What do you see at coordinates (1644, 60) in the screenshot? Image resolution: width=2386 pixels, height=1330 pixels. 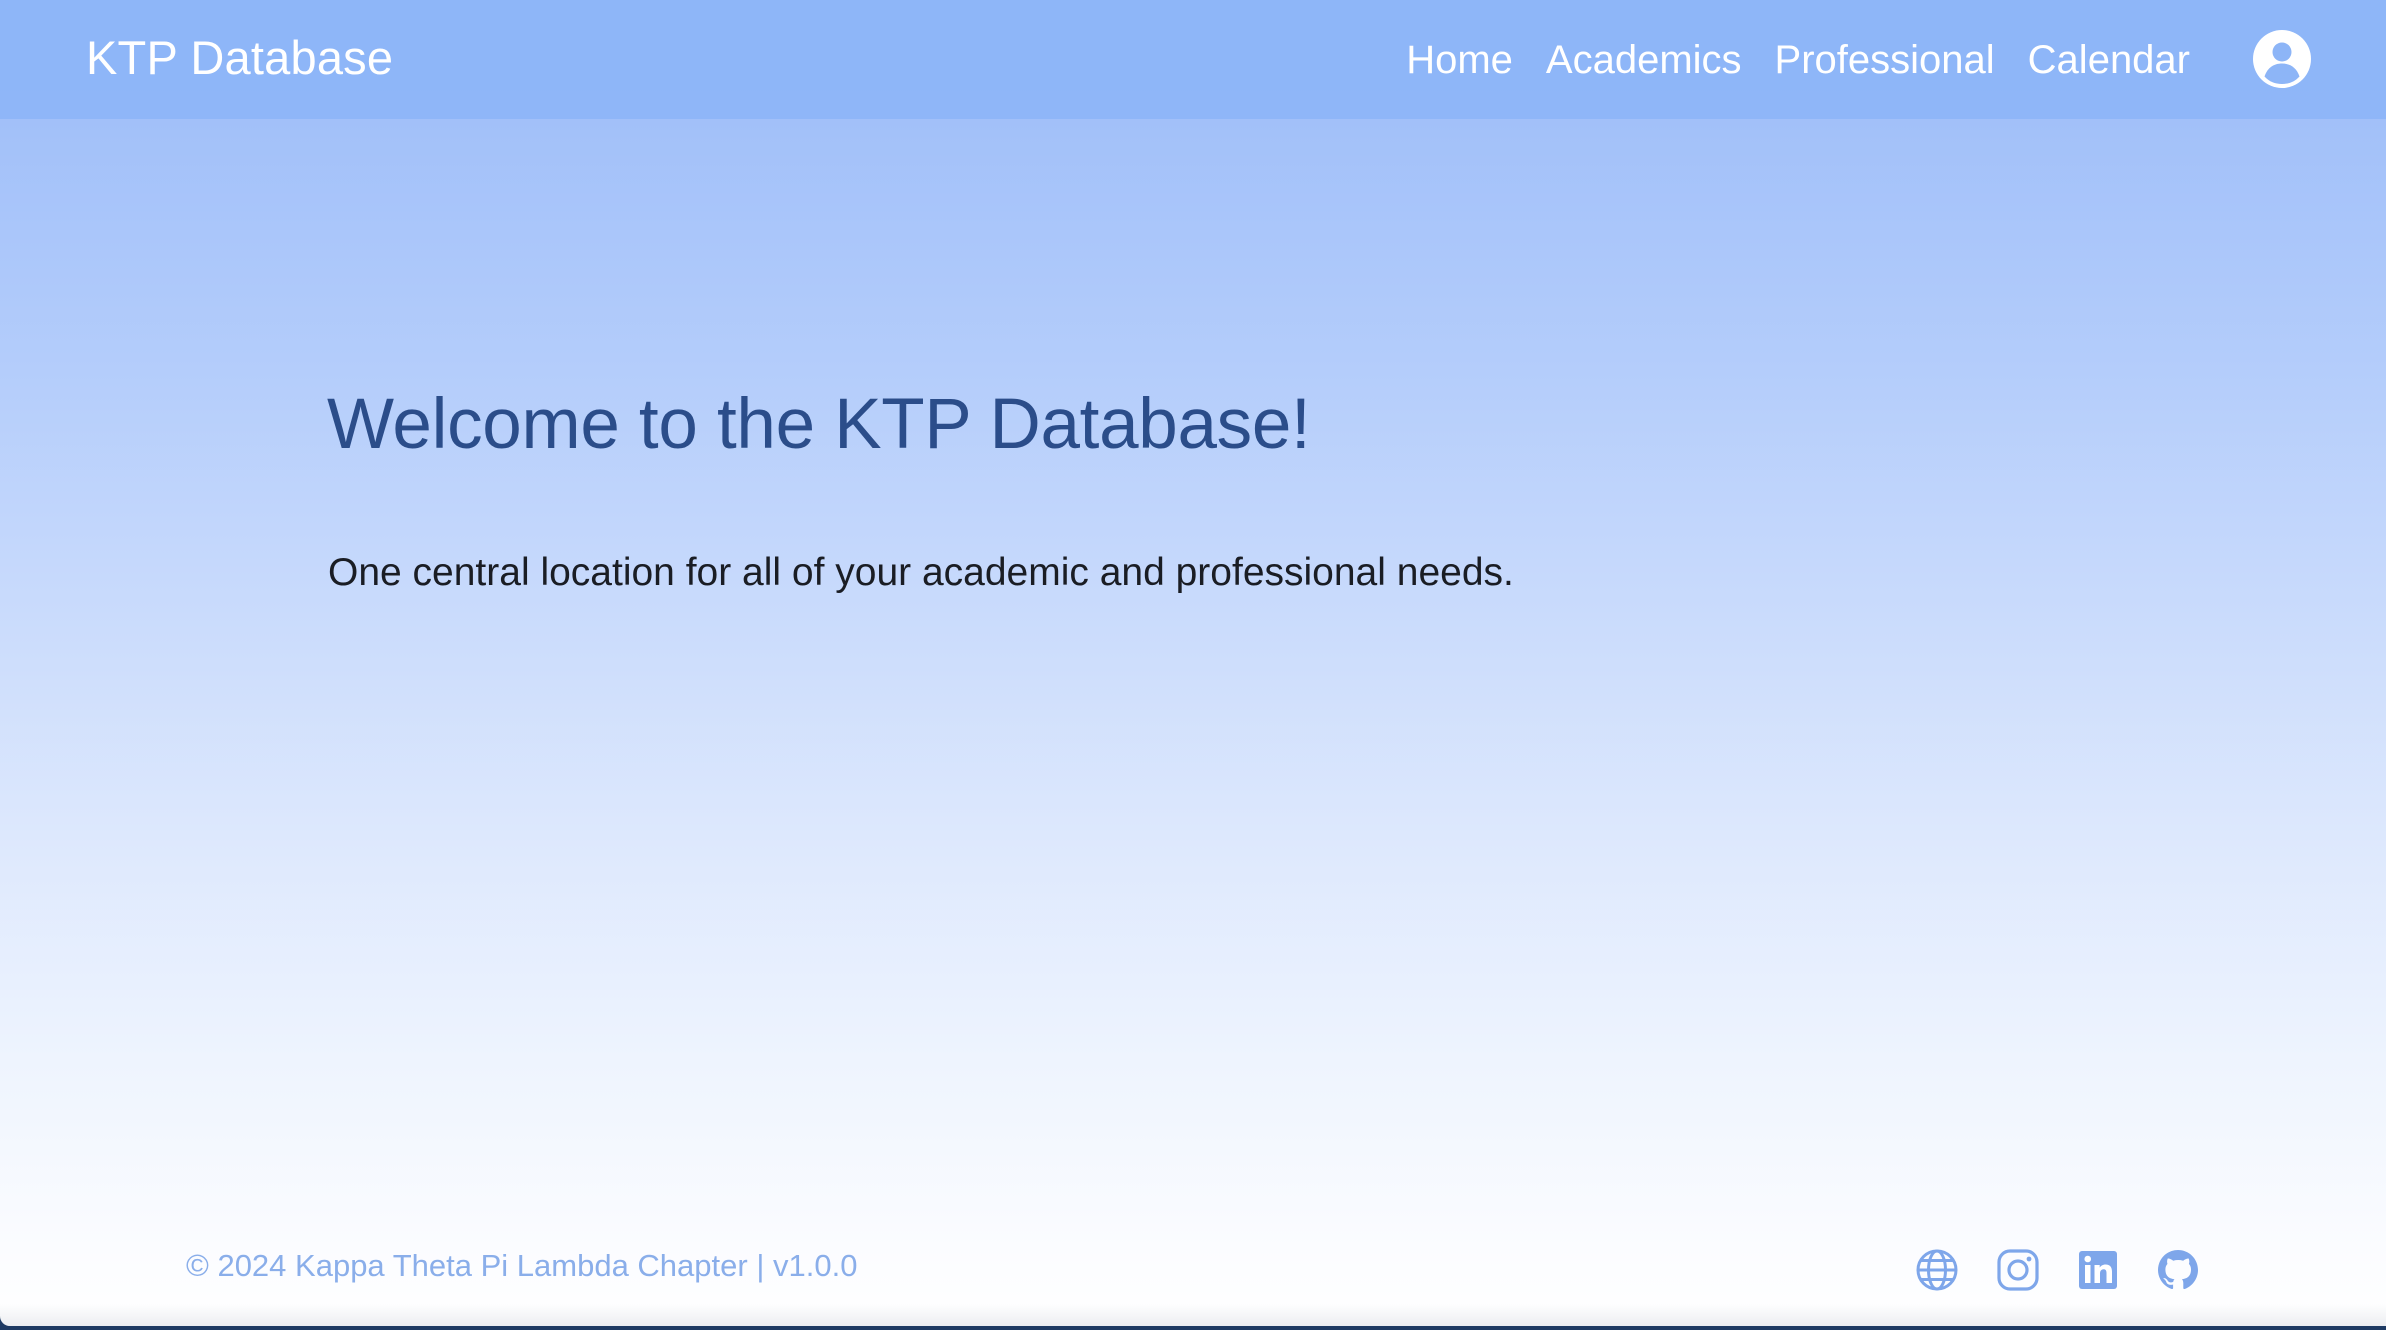 I see `nav-link-academics: Academics` at bounding box center [1644, 60].